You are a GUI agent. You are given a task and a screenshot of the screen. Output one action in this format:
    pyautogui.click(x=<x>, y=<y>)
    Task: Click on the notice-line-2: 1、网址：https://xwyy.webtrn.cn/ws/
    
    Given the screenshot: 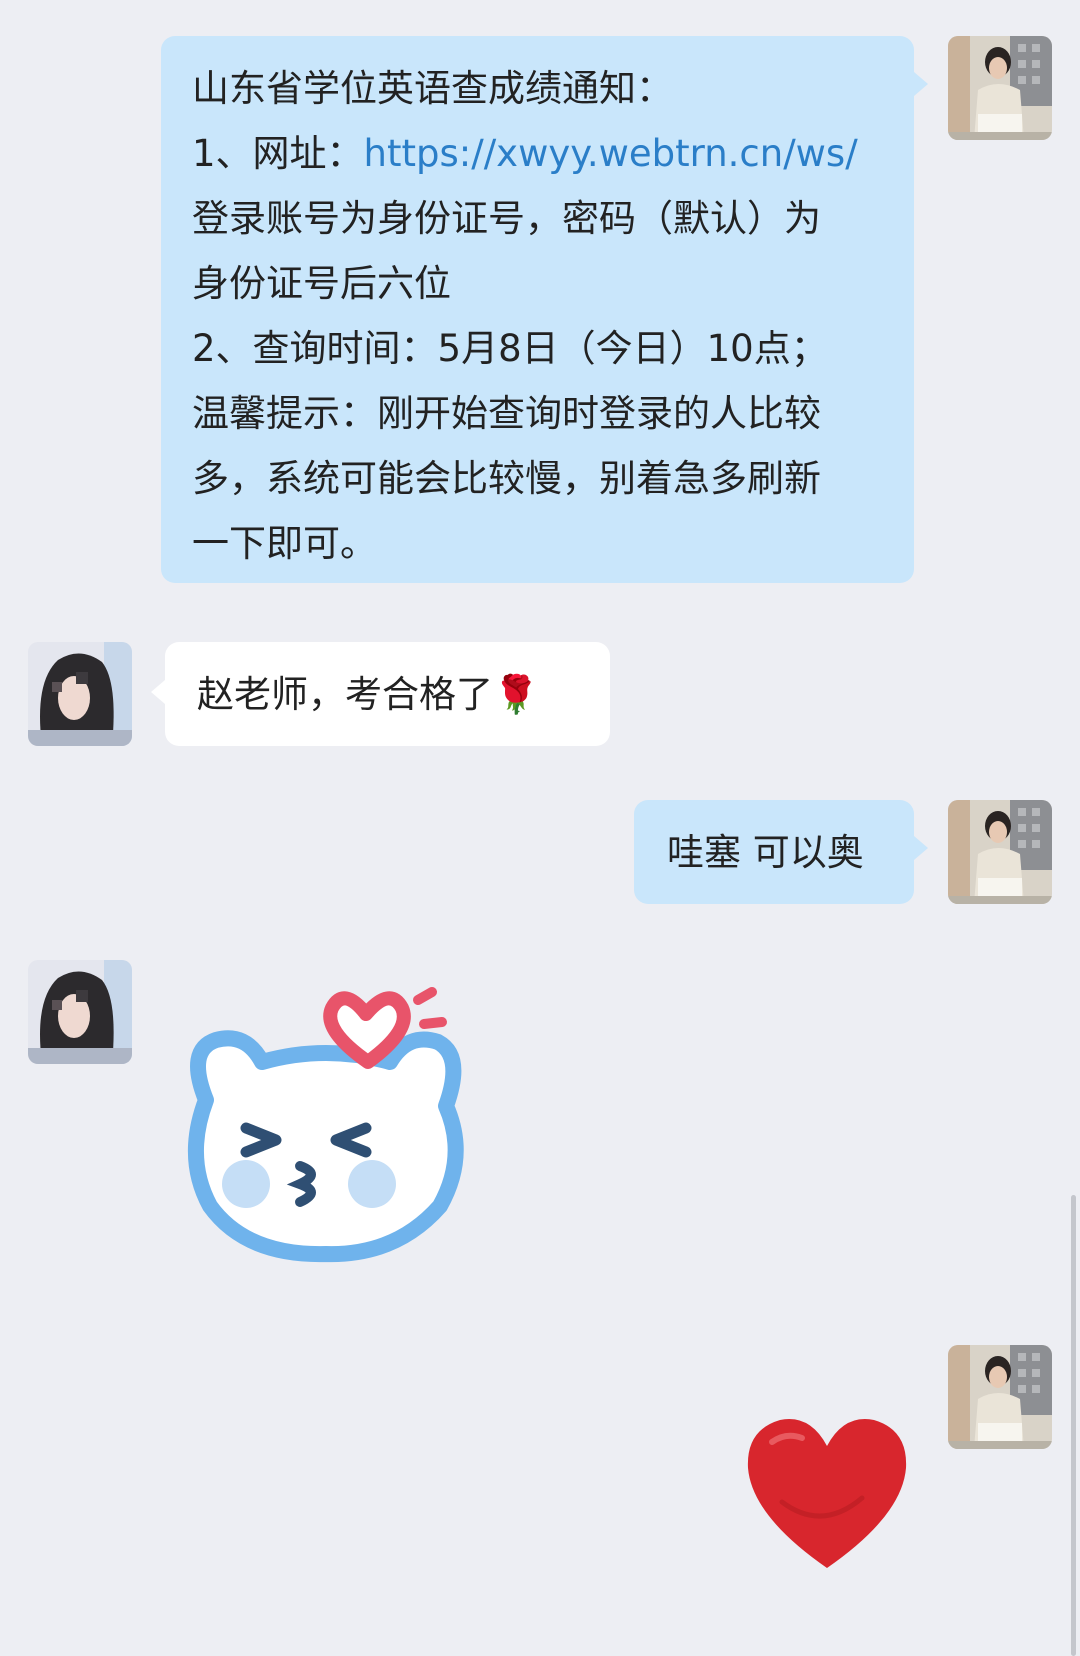 What is the action you would take?
    pyautogui.click(x=543, y=153)
    